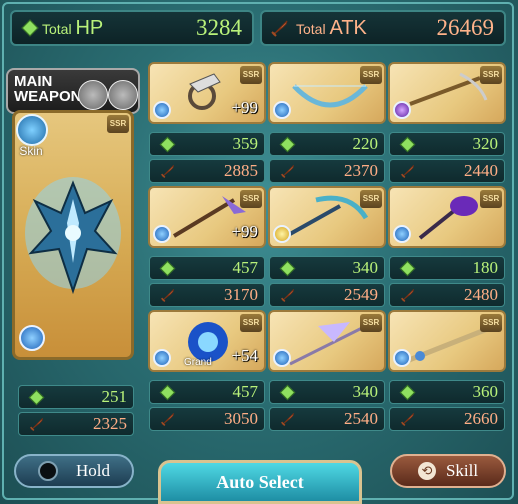  What do you see at coordinates (485, 267) in the screenshot?
I see `weapon-hp-value: 180` at bounding box center [485, 267].